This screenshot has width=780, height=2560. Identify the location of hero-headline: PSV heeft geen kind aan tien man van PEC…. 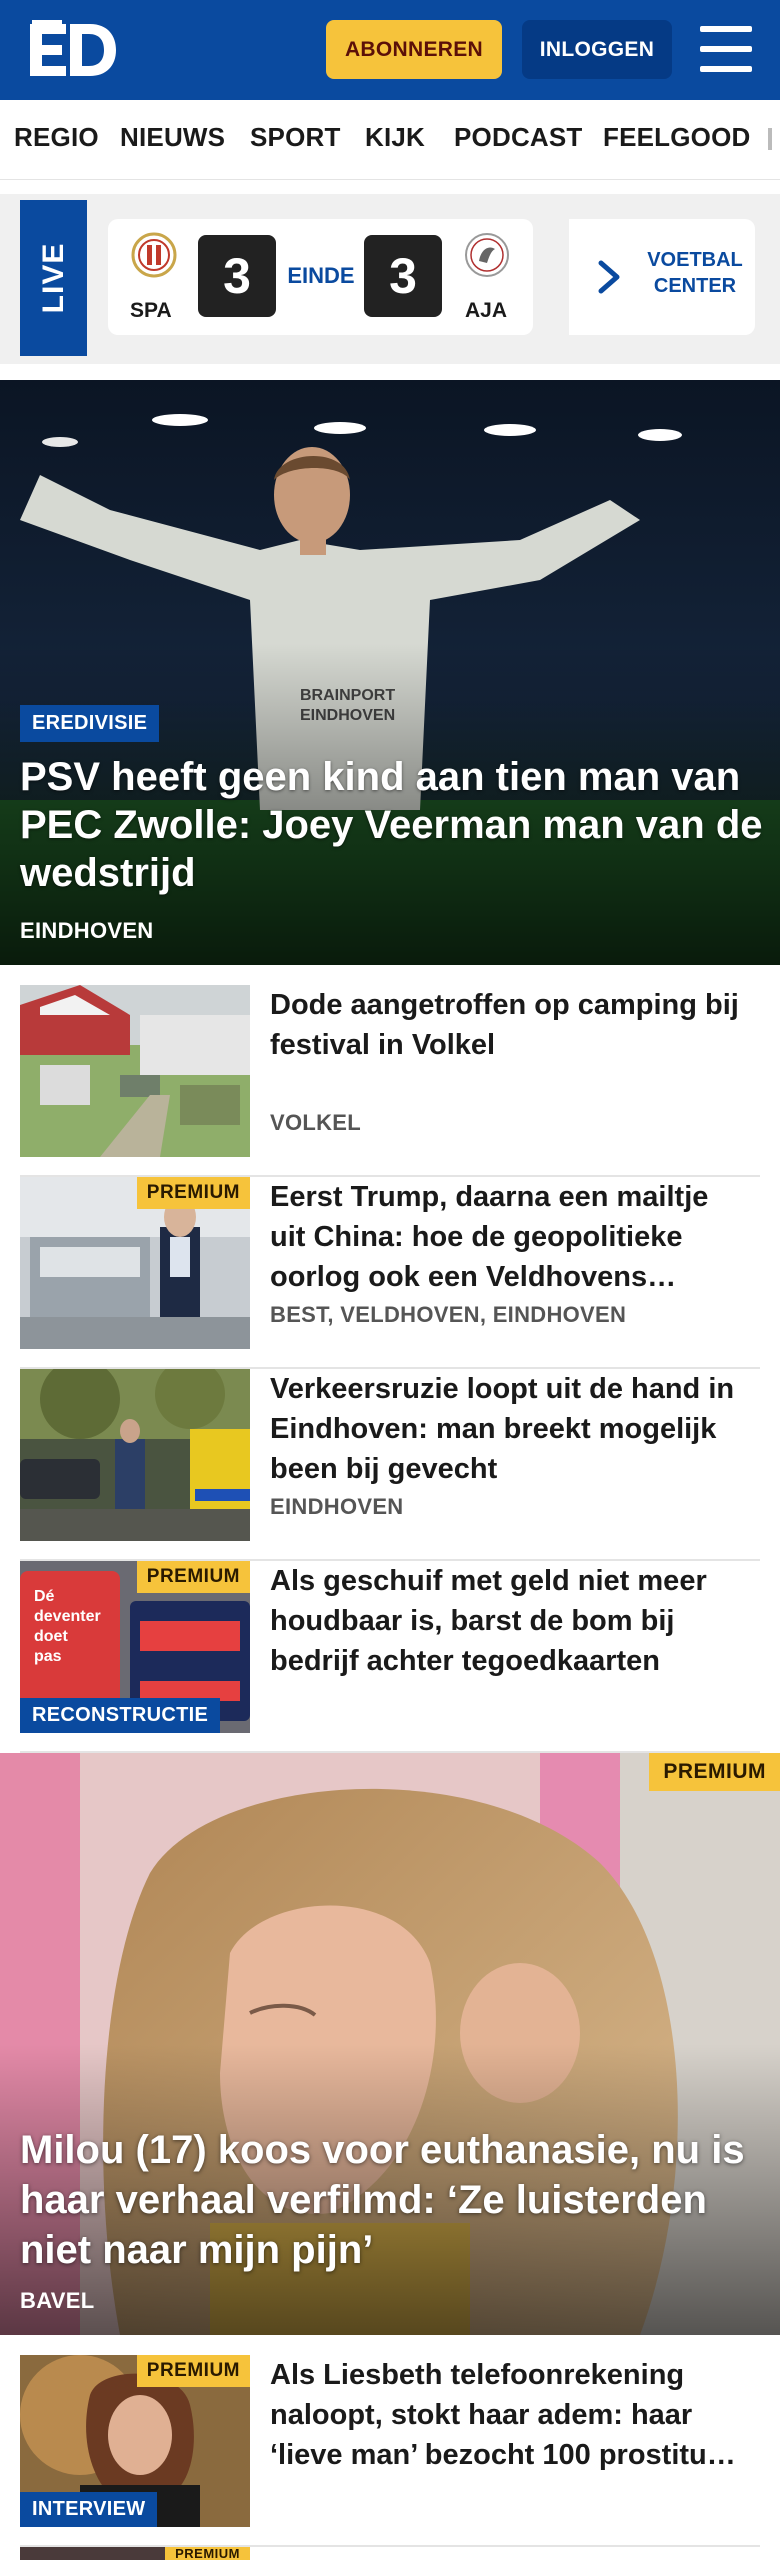
(392, 825).